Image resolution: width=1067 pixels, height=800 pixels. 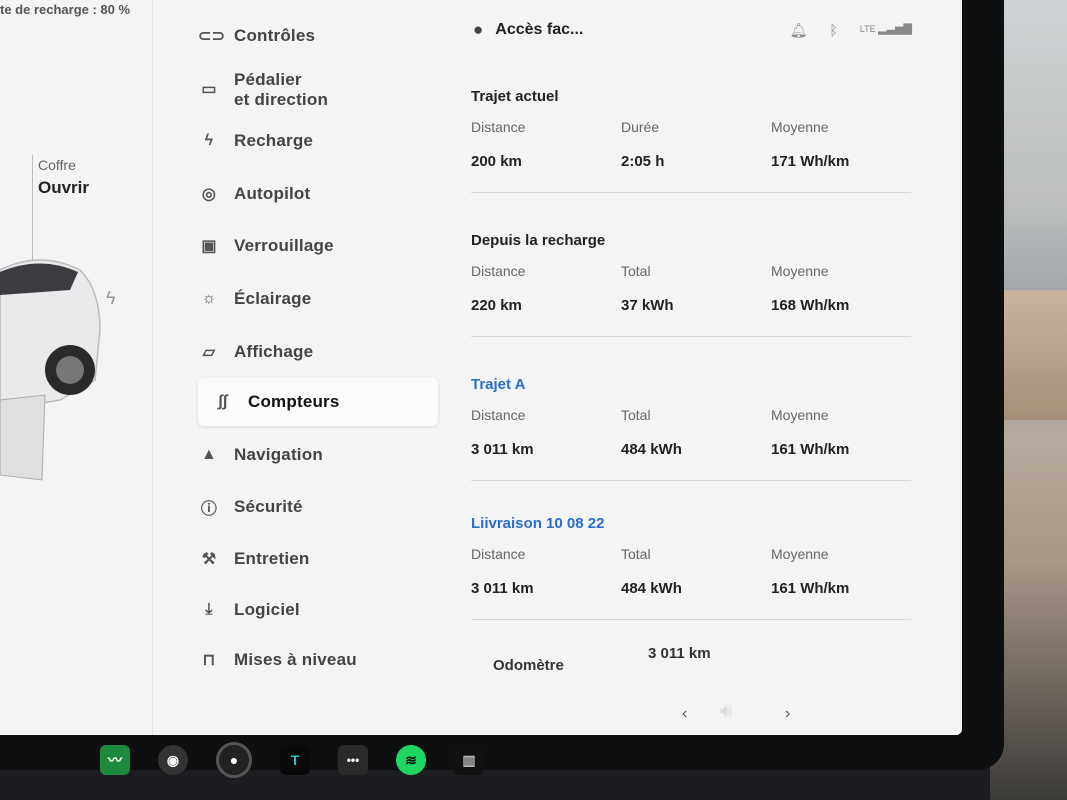 I want to click on more-apps-icon: •••, so click(x=353, y=760).